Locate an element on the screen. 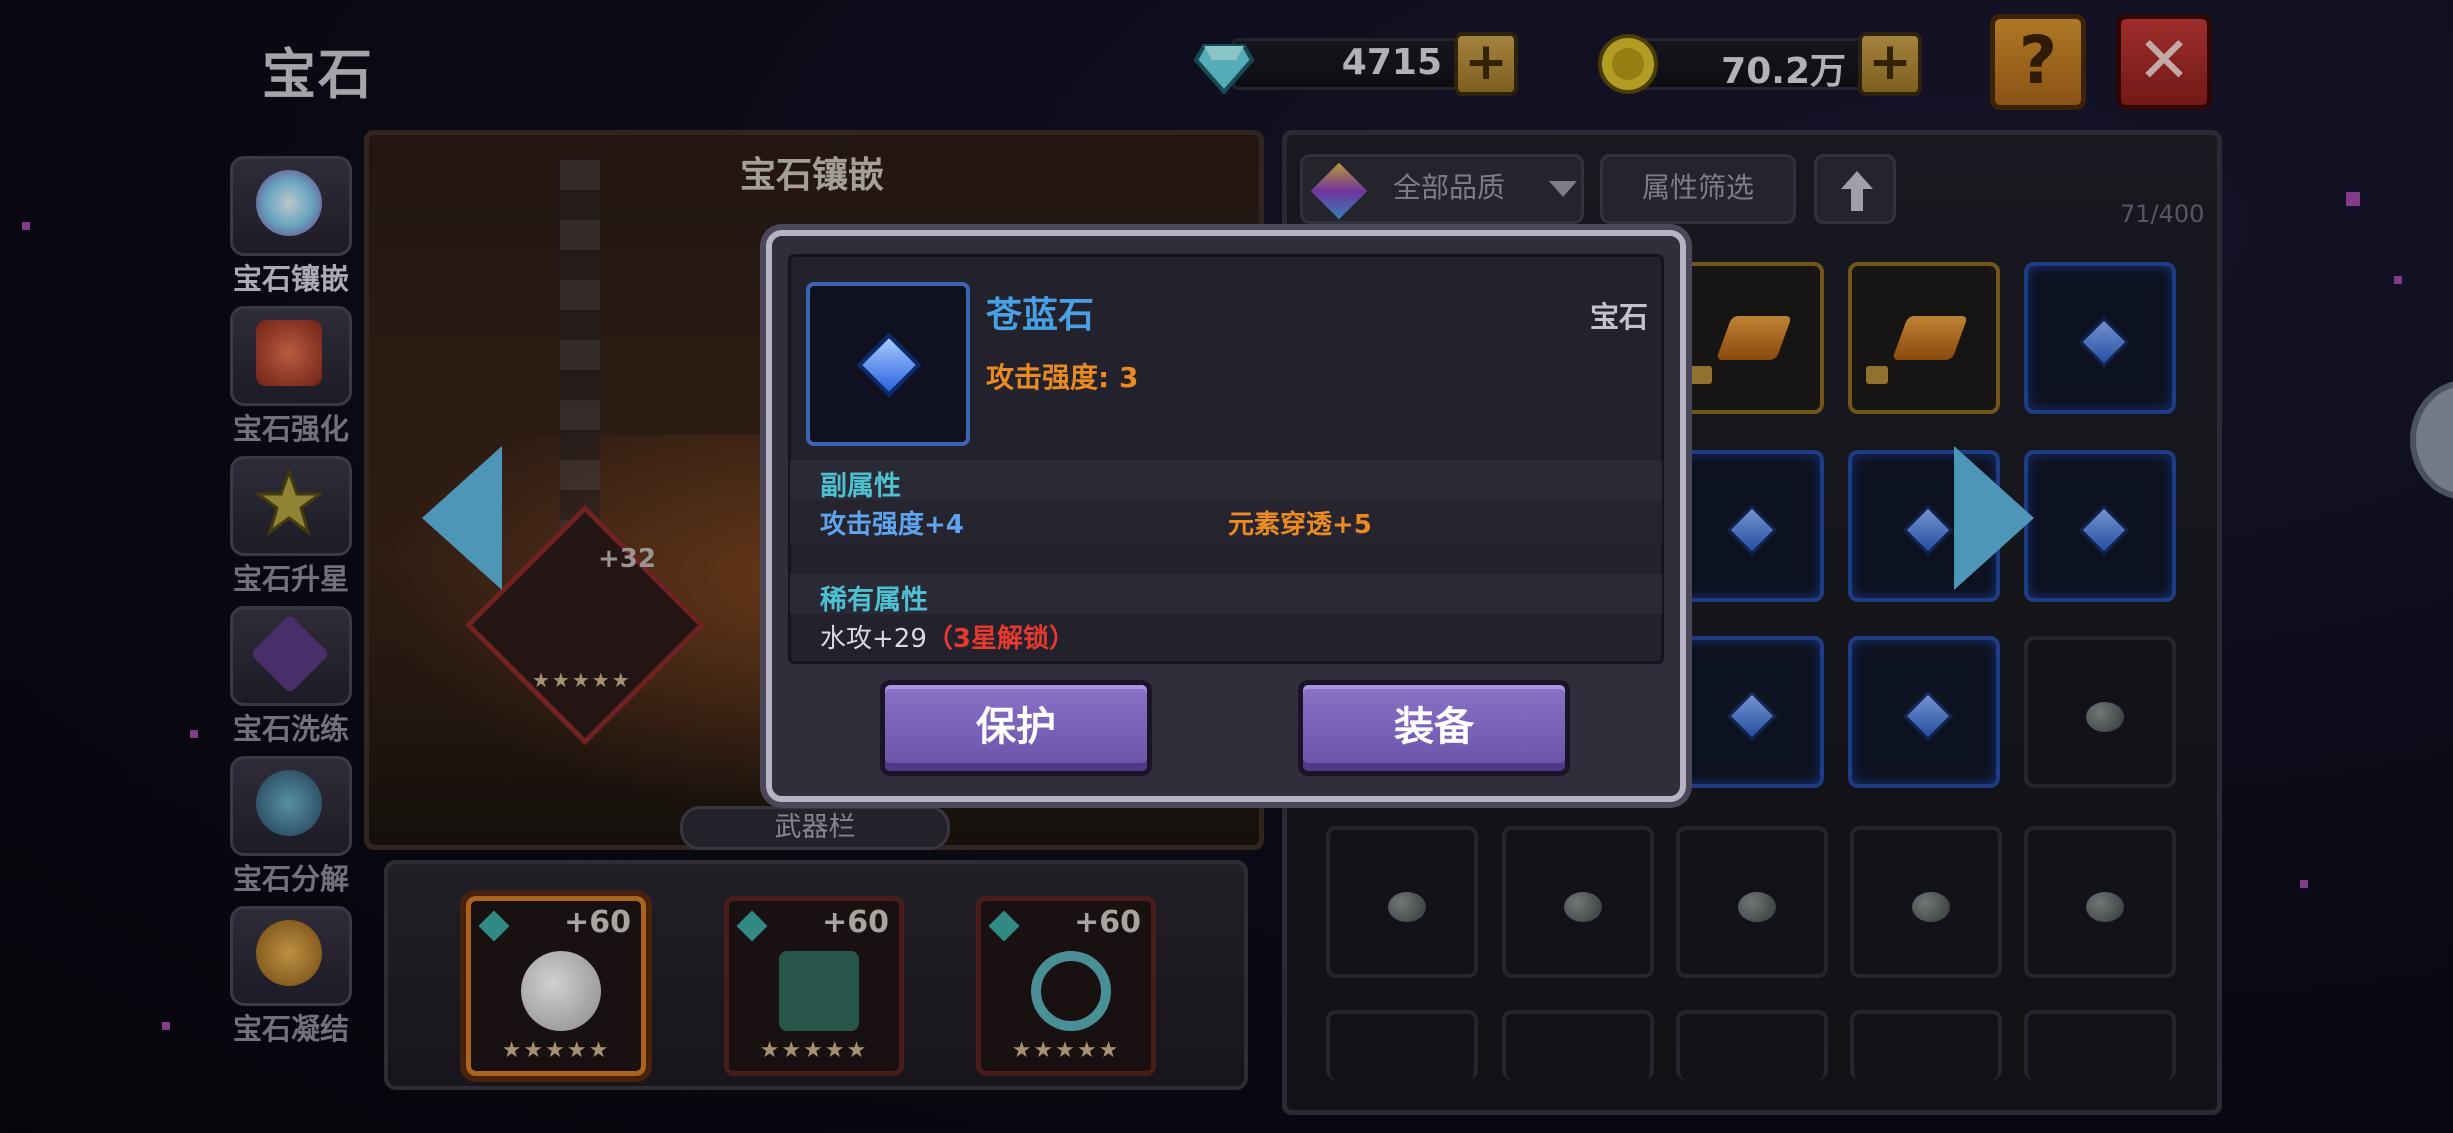 Image resolution: width=2453 pixels, height=1133 pixels. equip-button: 装备 is located at coordinates (1434, 728).